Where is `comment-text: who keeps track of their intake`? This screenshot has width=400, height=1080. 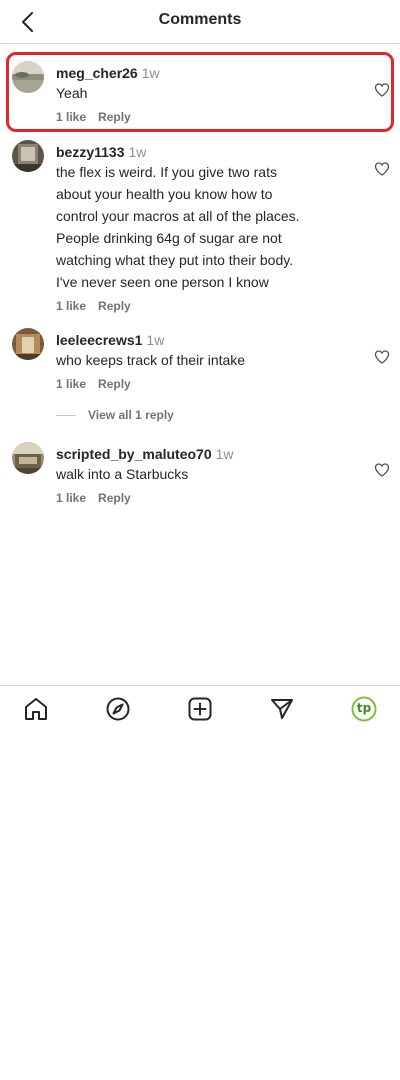 comment-text: who keeps track of their intake is located at coordinates (151, 360).